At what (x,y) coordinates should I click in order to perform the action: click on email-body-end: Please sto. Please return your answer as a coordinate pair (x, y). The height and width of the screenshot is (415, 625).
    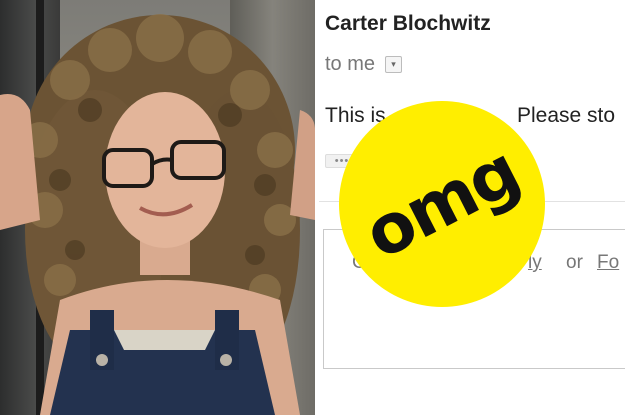
    Looking at the image, I should click on (566, 115).